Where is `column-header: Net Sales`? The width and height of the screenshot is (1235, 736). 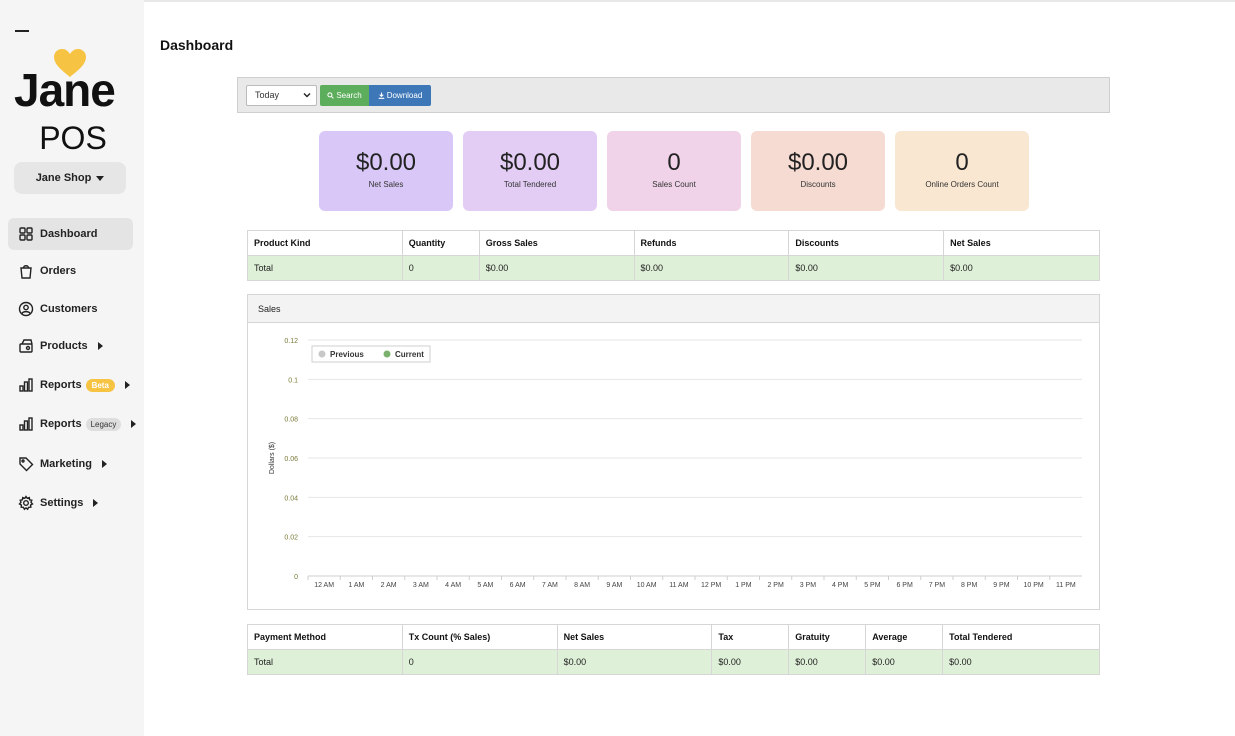
column-header: Net Sales is located at coordinates (634, 637).